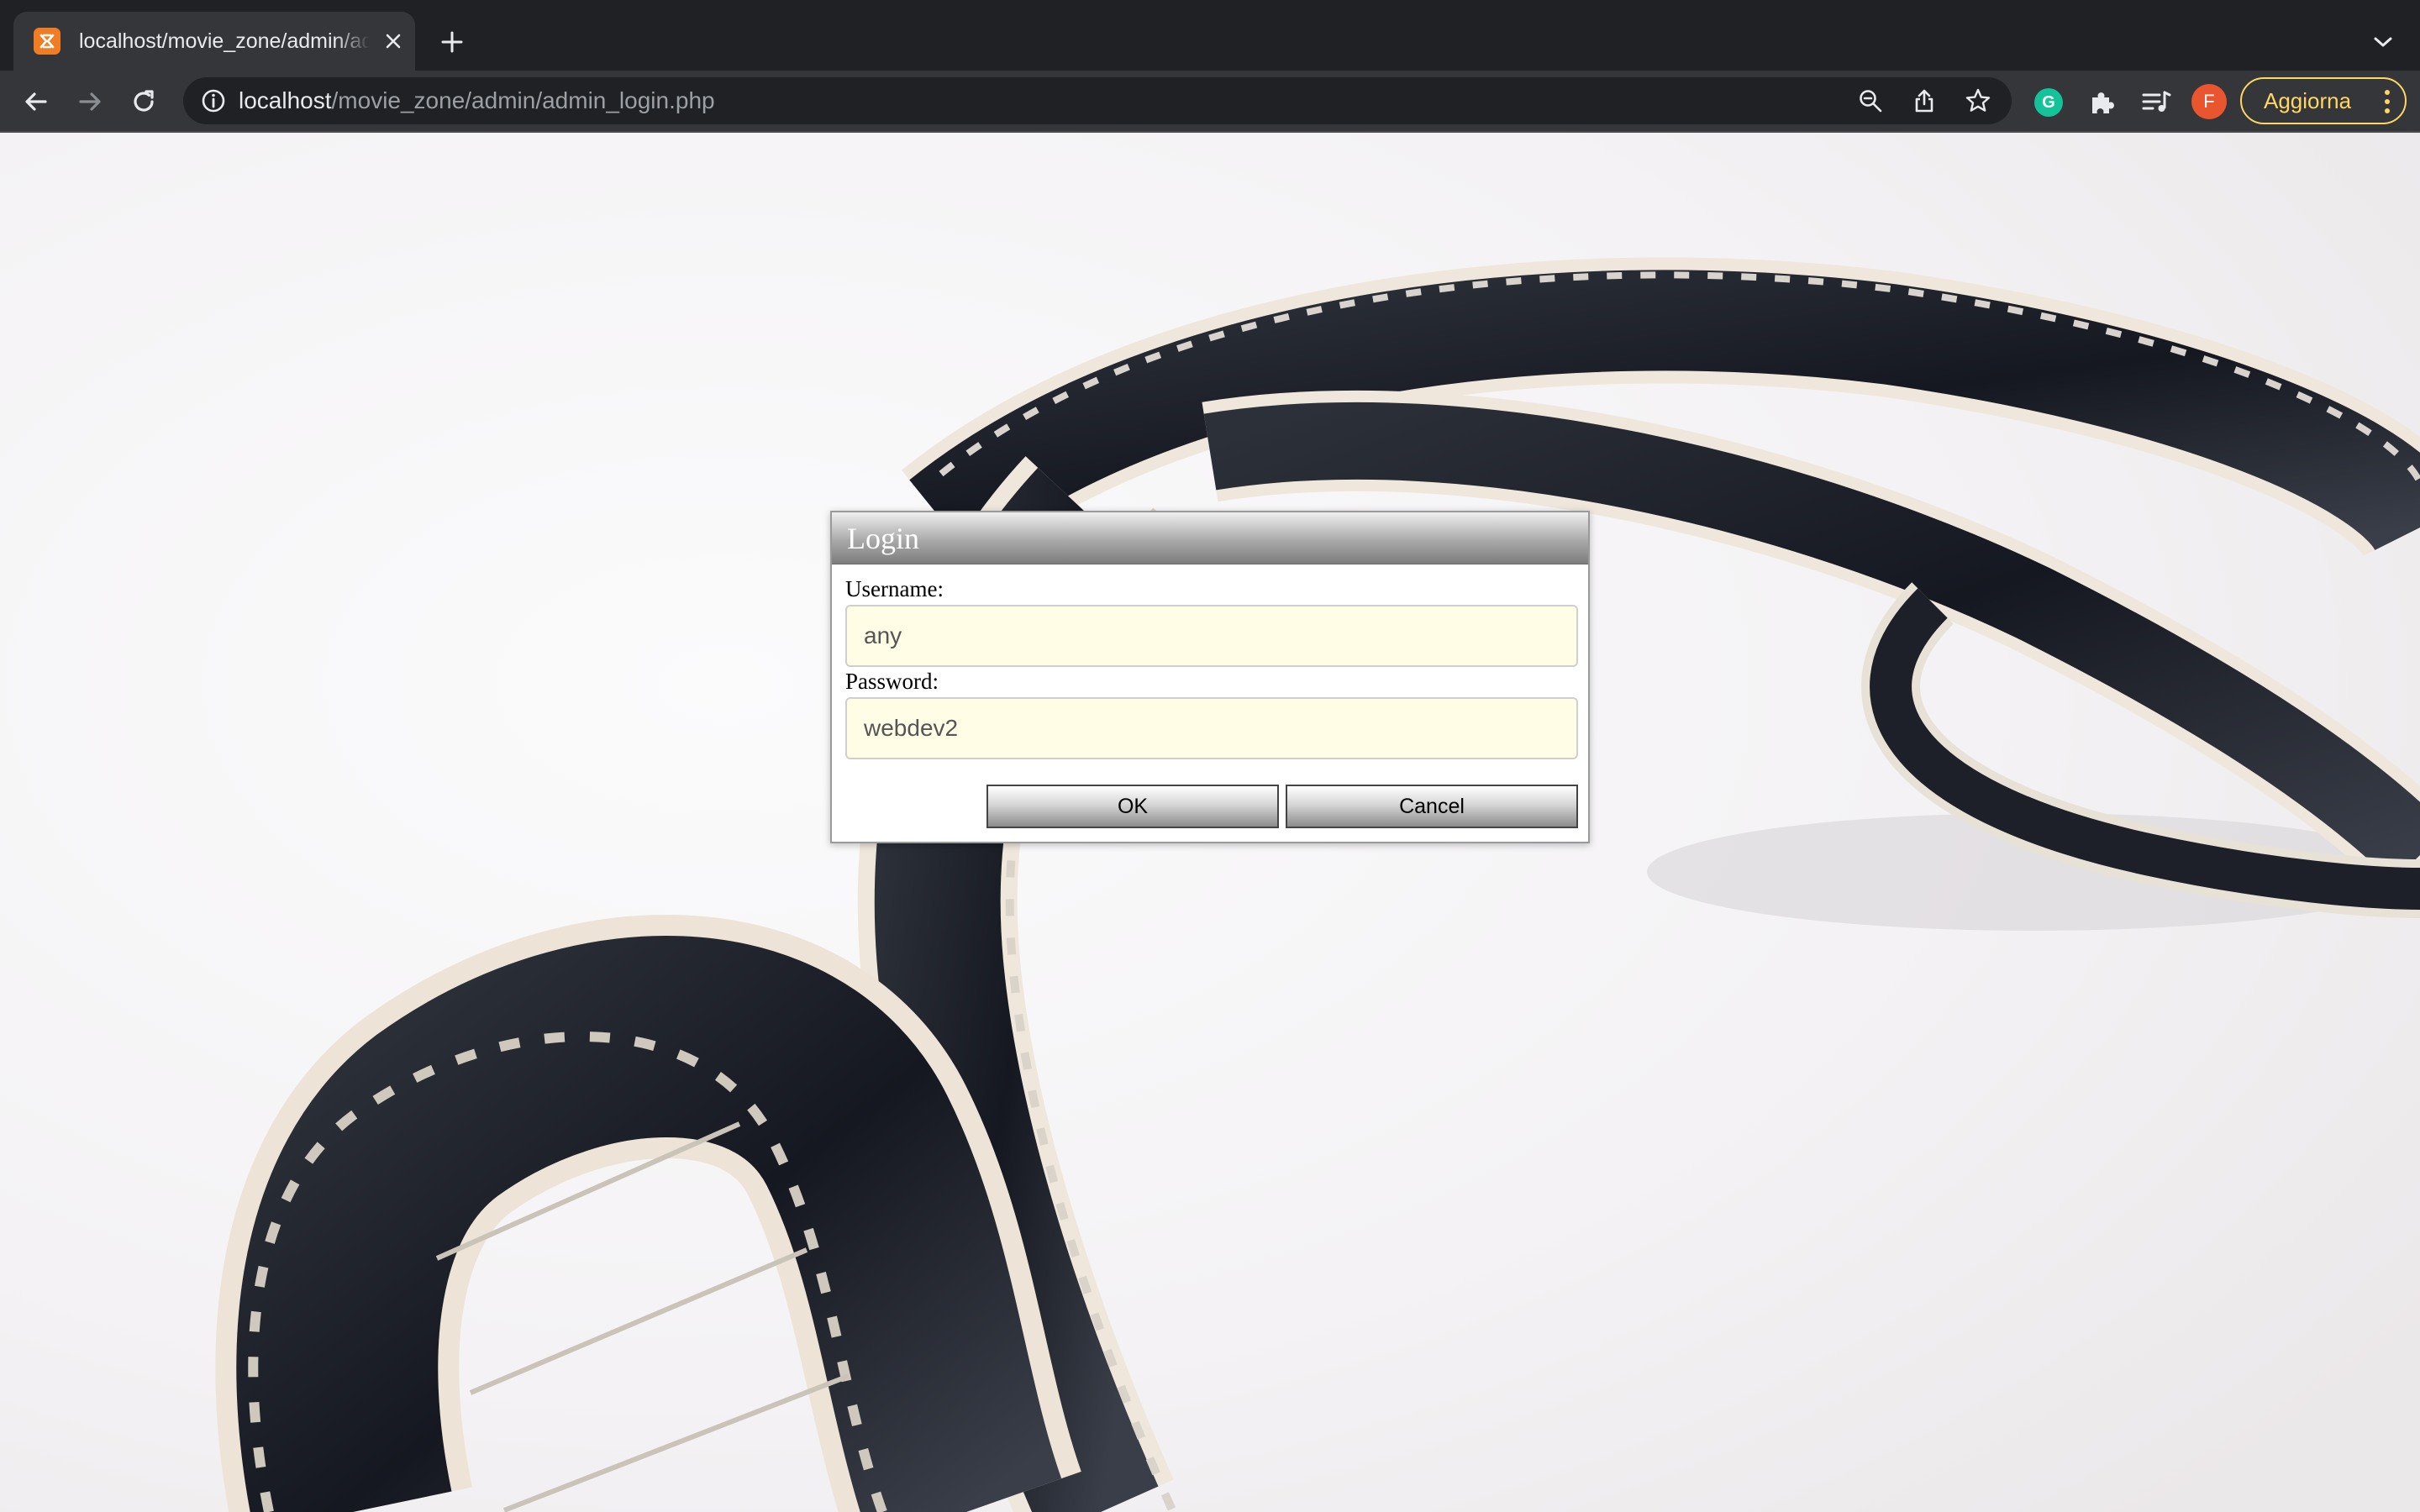  I want to click on xampp-favicon-icon, so click(47, 41).